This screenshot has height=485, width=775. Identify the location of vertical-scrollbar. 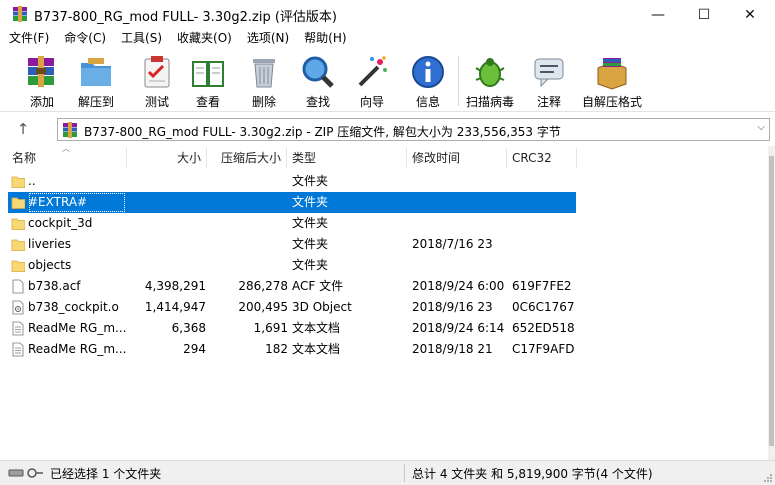
(771, 303).